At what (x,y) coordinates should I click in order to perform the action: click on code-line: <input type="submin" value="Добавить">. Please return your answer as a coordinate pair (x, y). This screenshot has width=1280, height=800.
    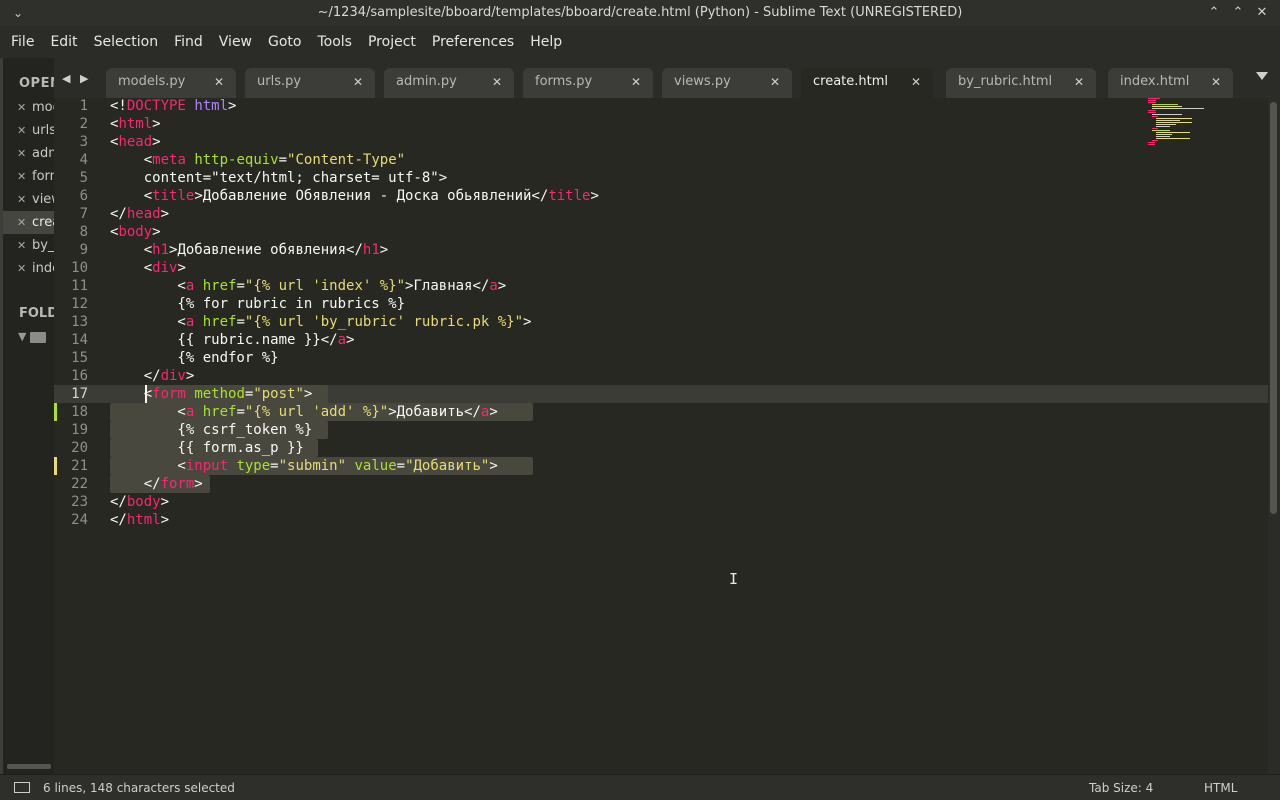
    Looking at the image, I should click on (303, 466).